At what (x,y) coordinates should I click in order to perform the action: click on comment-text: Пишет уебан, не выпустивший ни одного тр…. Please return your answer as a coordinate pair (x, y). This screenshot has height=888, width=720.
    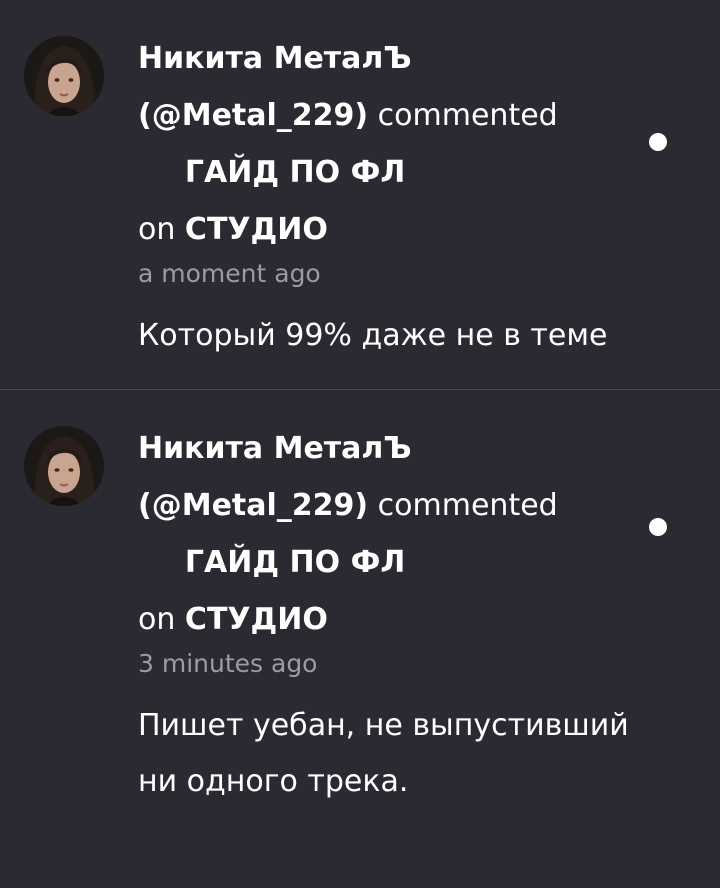
    Looking at the image, I should click on (383, 753).